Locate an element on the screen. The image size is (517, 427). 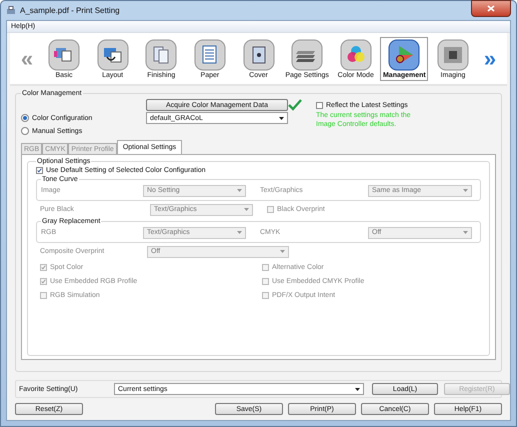
close-button is located at coordinates (491, 8).